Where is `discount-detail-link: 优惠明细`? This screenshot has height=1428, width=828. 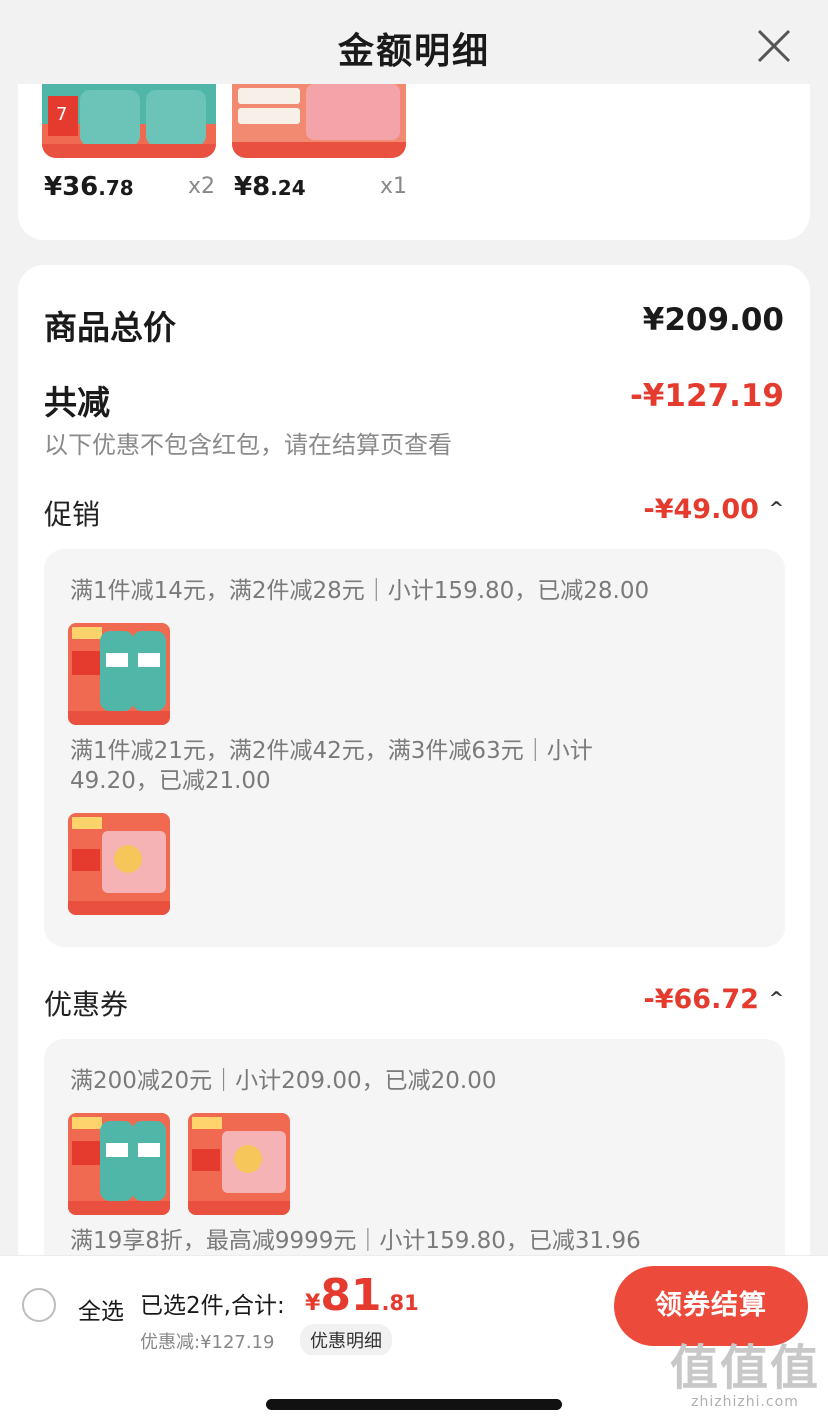
discount-detail-link: 优惠明细 is located at coordinates (346, 1340).